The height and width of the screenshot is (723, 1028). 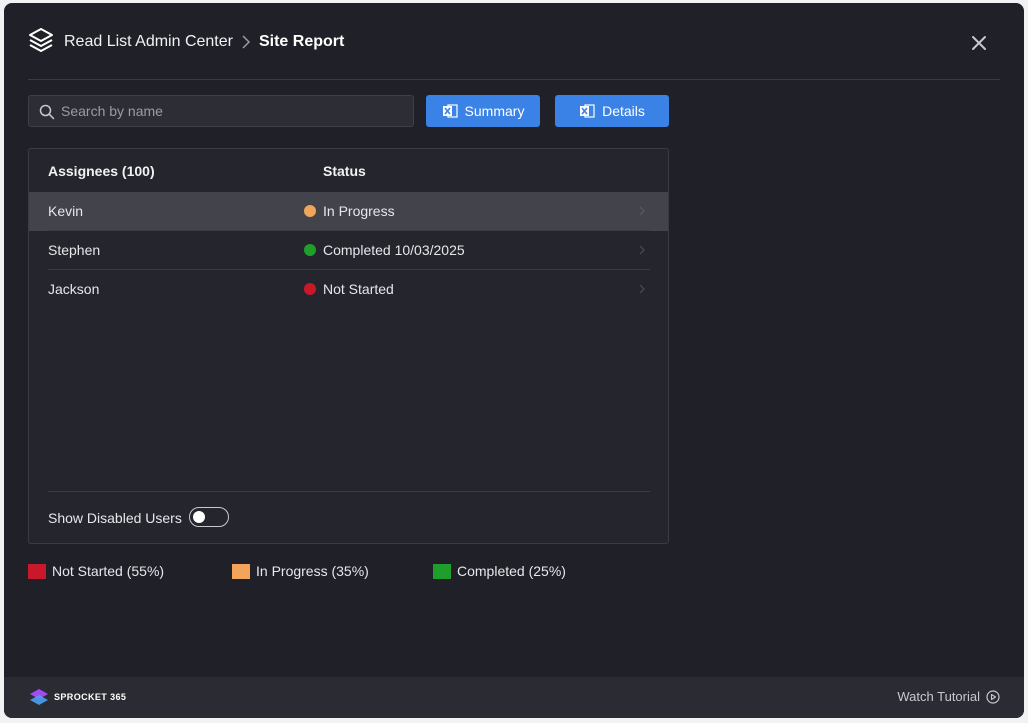 I want to click on legend-item-in-progress: In Progress (35%), so click(x=300, y=571).